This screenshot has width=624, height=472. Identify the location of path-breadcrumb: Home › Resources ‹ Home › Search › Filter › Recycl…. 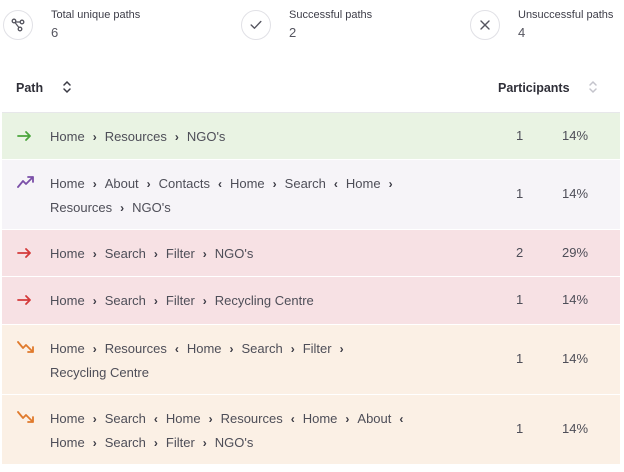
(250, 360).